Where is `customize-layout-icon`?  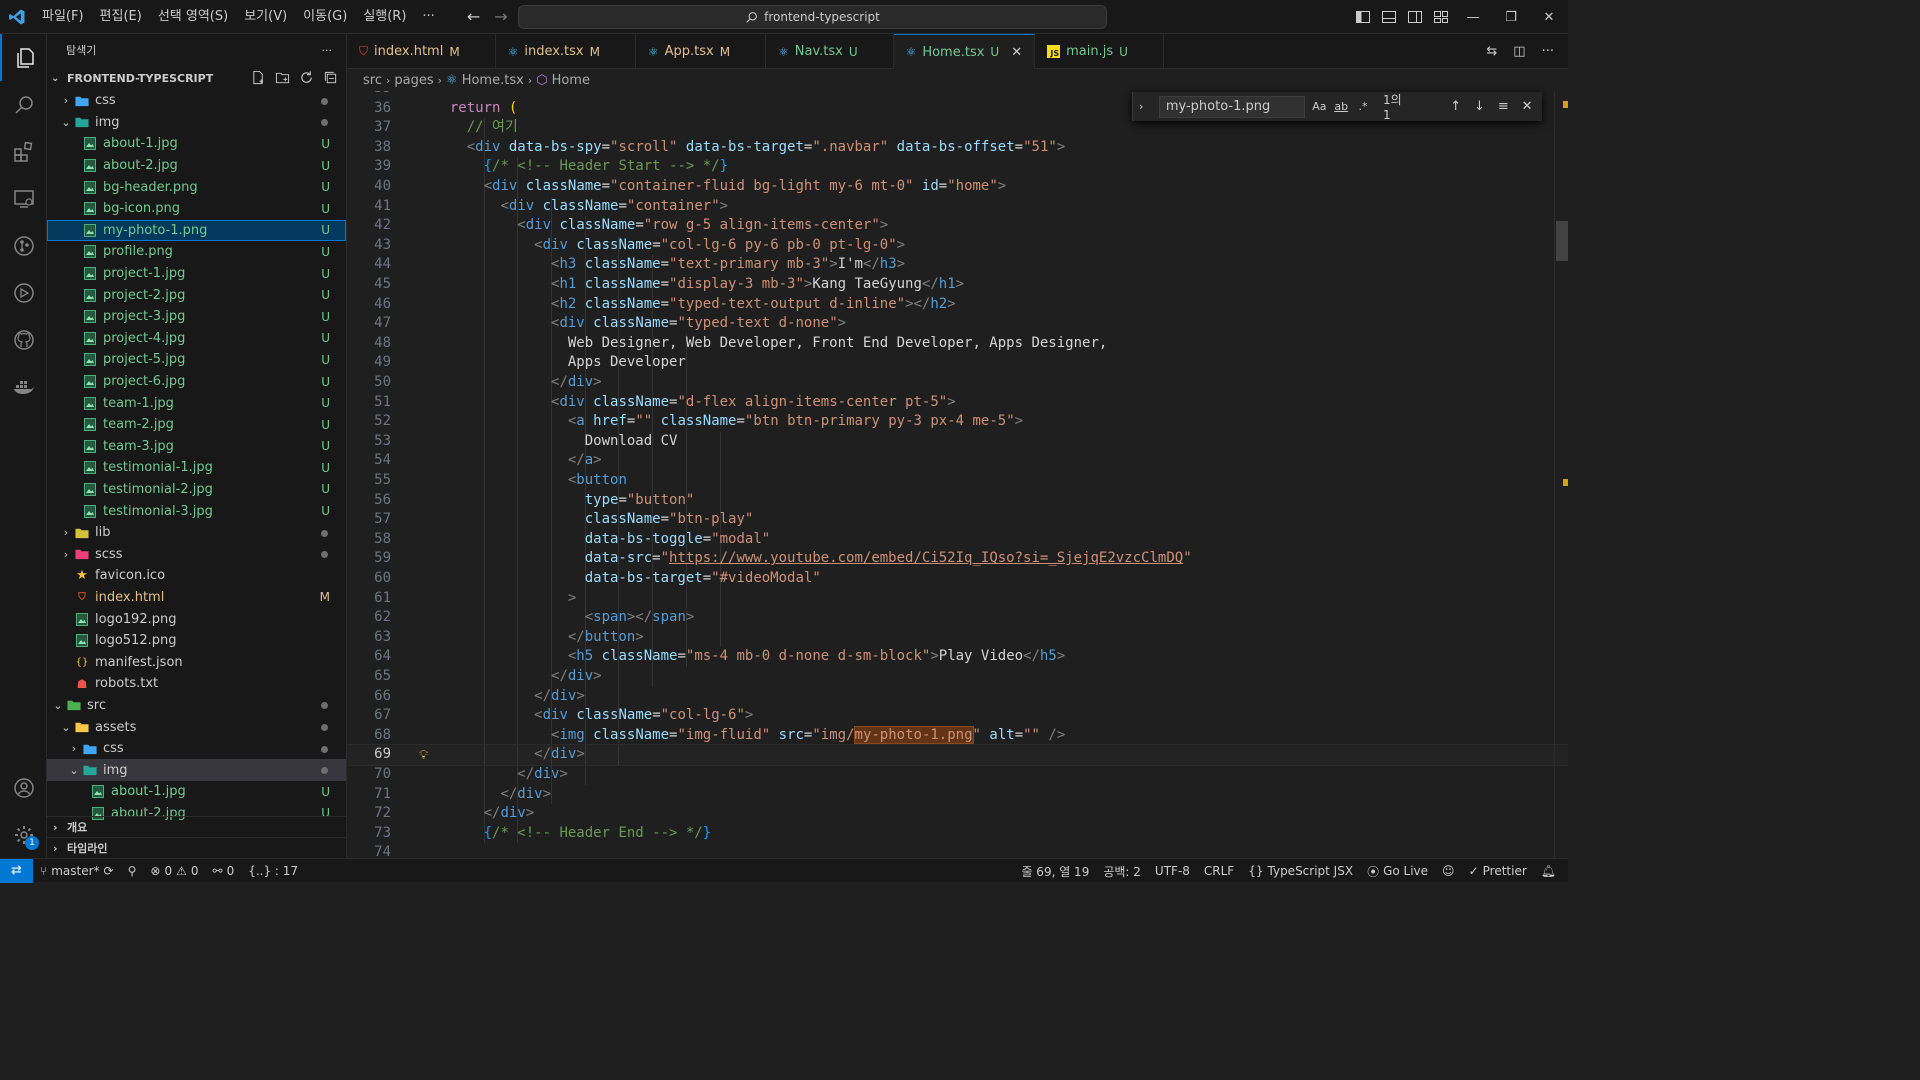 customize-layout-icon is located at coordinates (1441, 17).